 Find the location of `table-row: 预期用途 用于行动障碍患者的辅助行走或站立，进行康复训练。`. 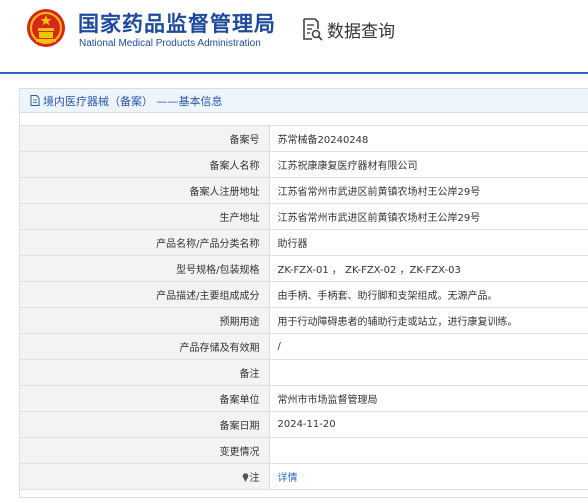

table-row: 预期用途 用于行动障碍患者的辅助行走或站立，进行康复训练。 is located at coordinates (304, 320).